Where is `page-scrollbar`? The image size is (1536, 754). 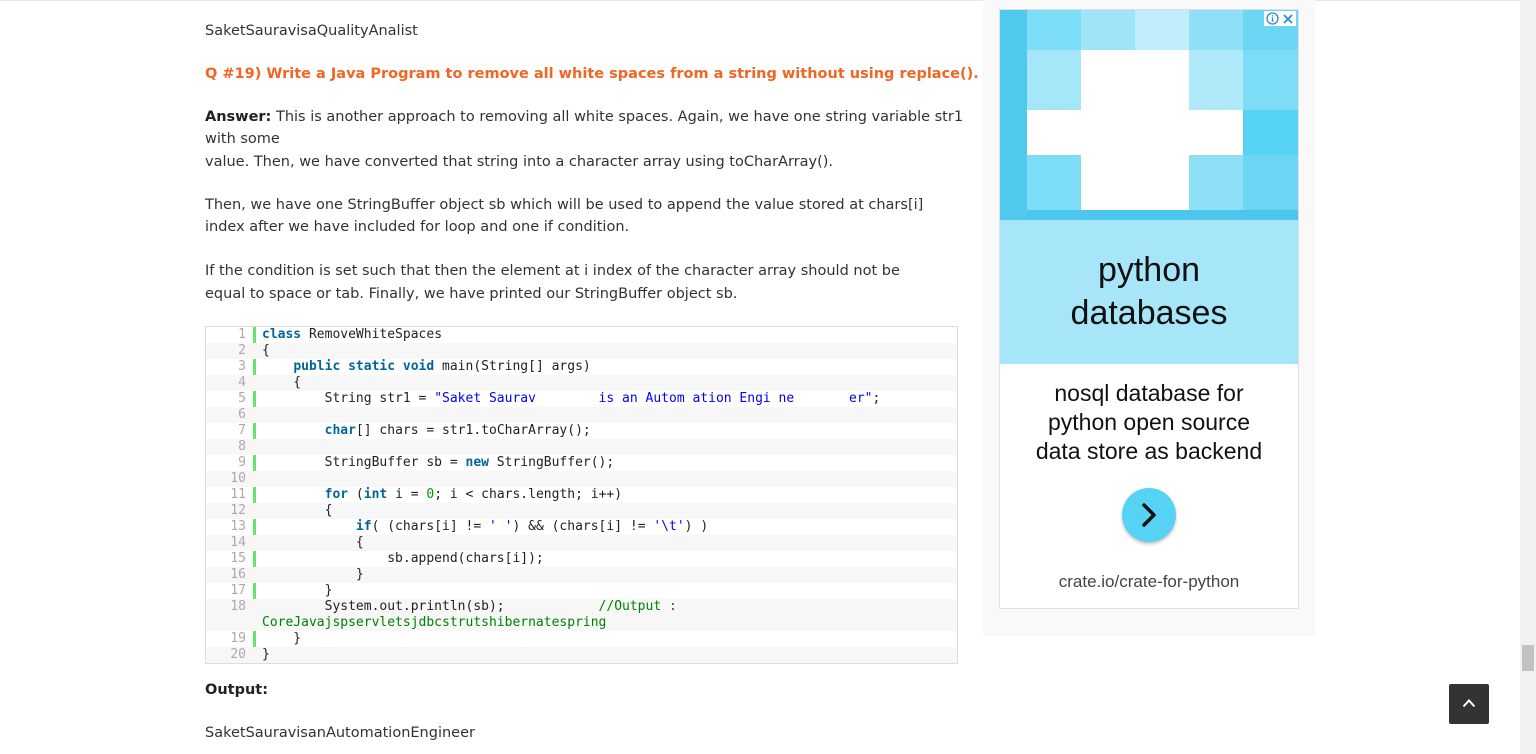
page-scrollbar is located at coordinates (1528, 377).